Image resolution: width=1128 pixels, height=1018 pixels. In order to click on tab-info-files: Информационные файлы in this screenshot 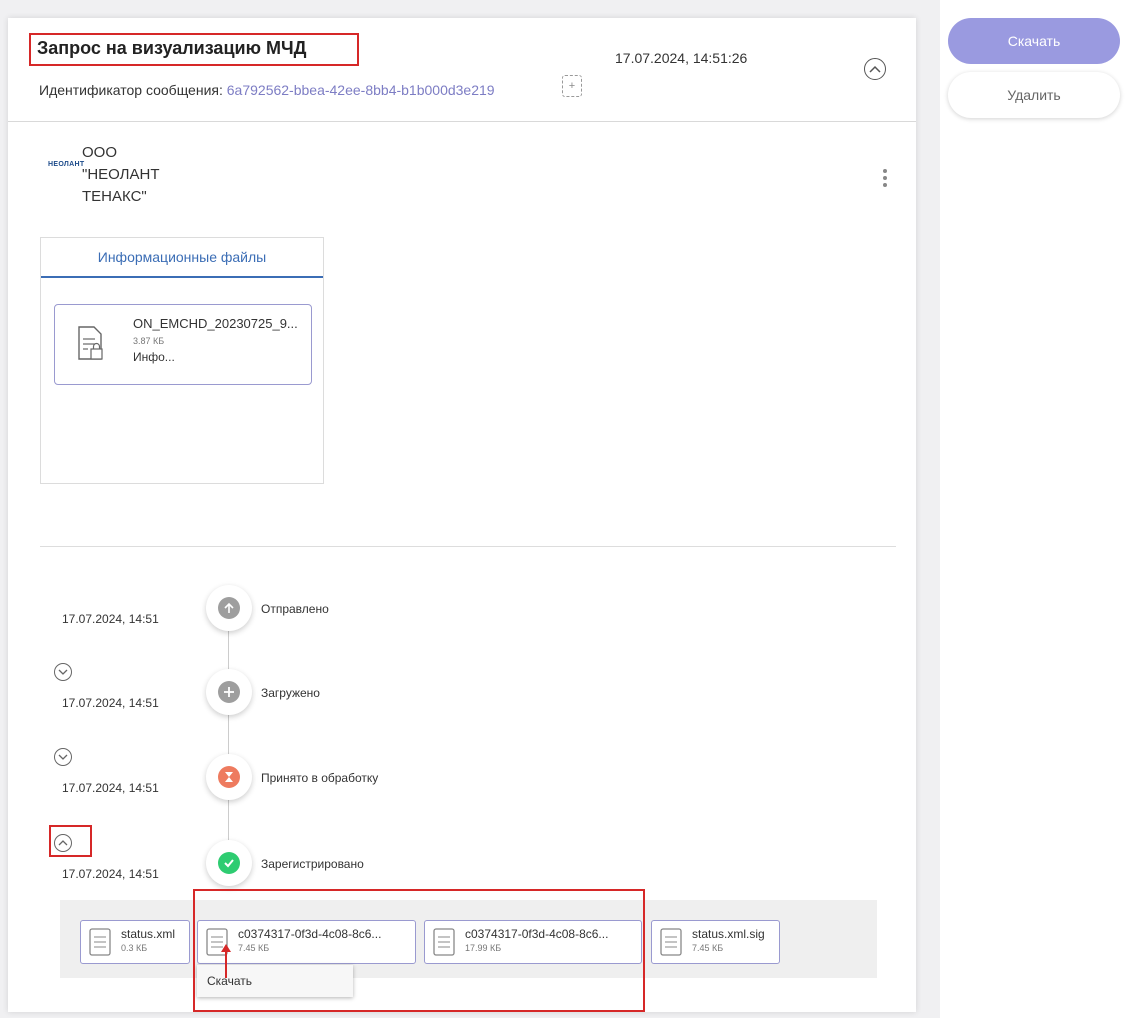, I will do `click(182, 258)`.